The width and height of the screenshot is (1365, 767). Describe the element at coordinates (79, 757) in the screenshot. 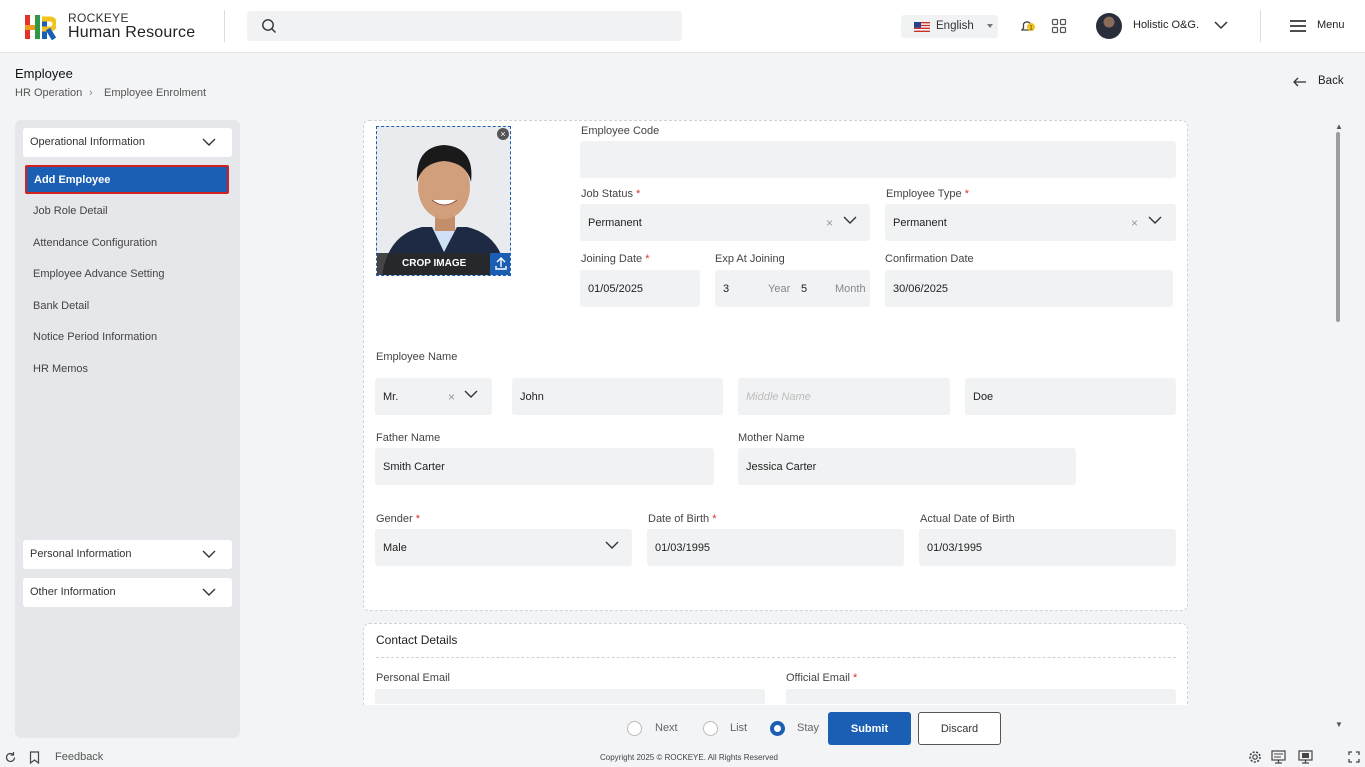

I see `feedback-link: Feedback` at that location.